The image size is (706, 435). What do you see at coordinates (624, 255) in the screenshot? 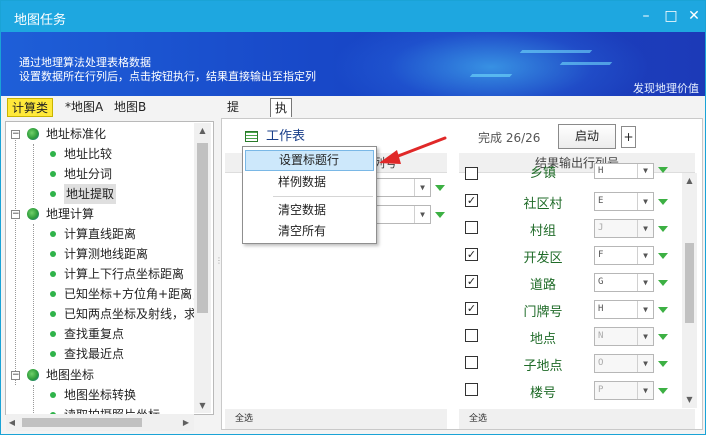
I see `output-column-combo: F ▼` at bounding box center [624, 255].